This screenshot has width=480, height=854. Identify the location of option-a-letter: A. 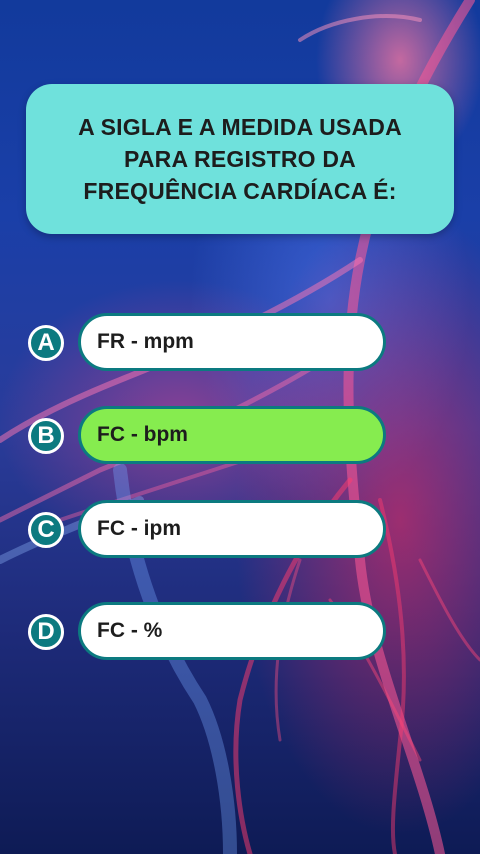
(46, 343).